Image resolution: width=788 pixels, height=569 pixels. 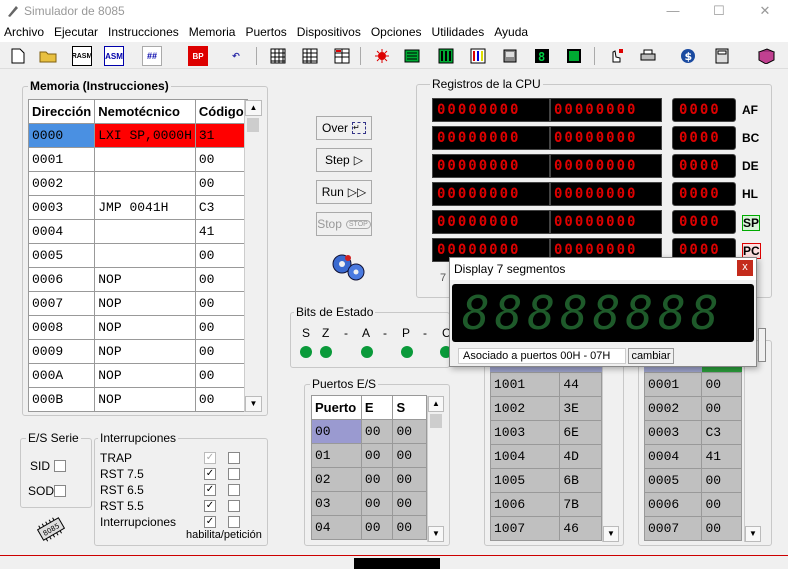 I want to click on table-row: 0007 00, so click(x=692, y=528).